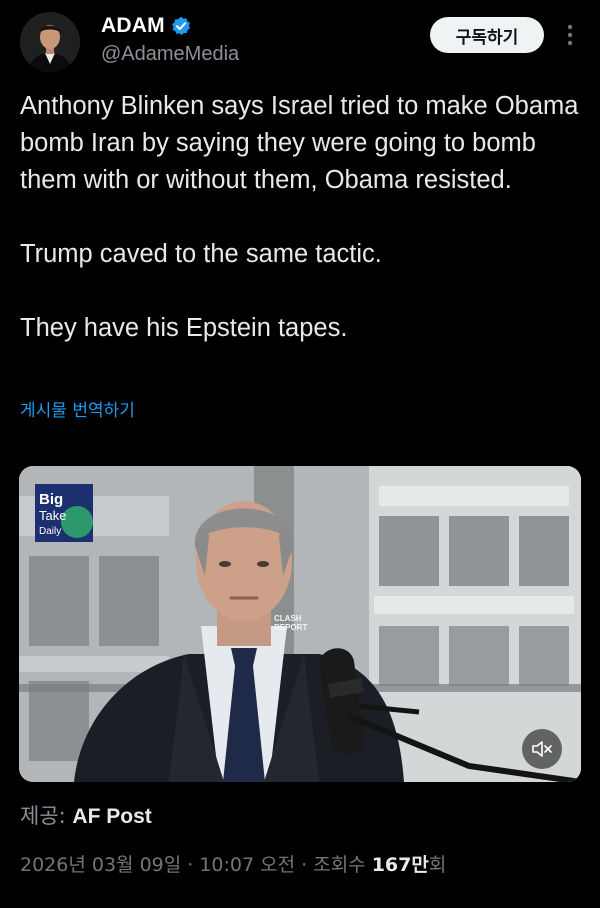  What do you see at coordinates (77, 408) in the screenshot?
I see `translate-post-link: 게시물 번역하기` at bounding box center [77, 408].